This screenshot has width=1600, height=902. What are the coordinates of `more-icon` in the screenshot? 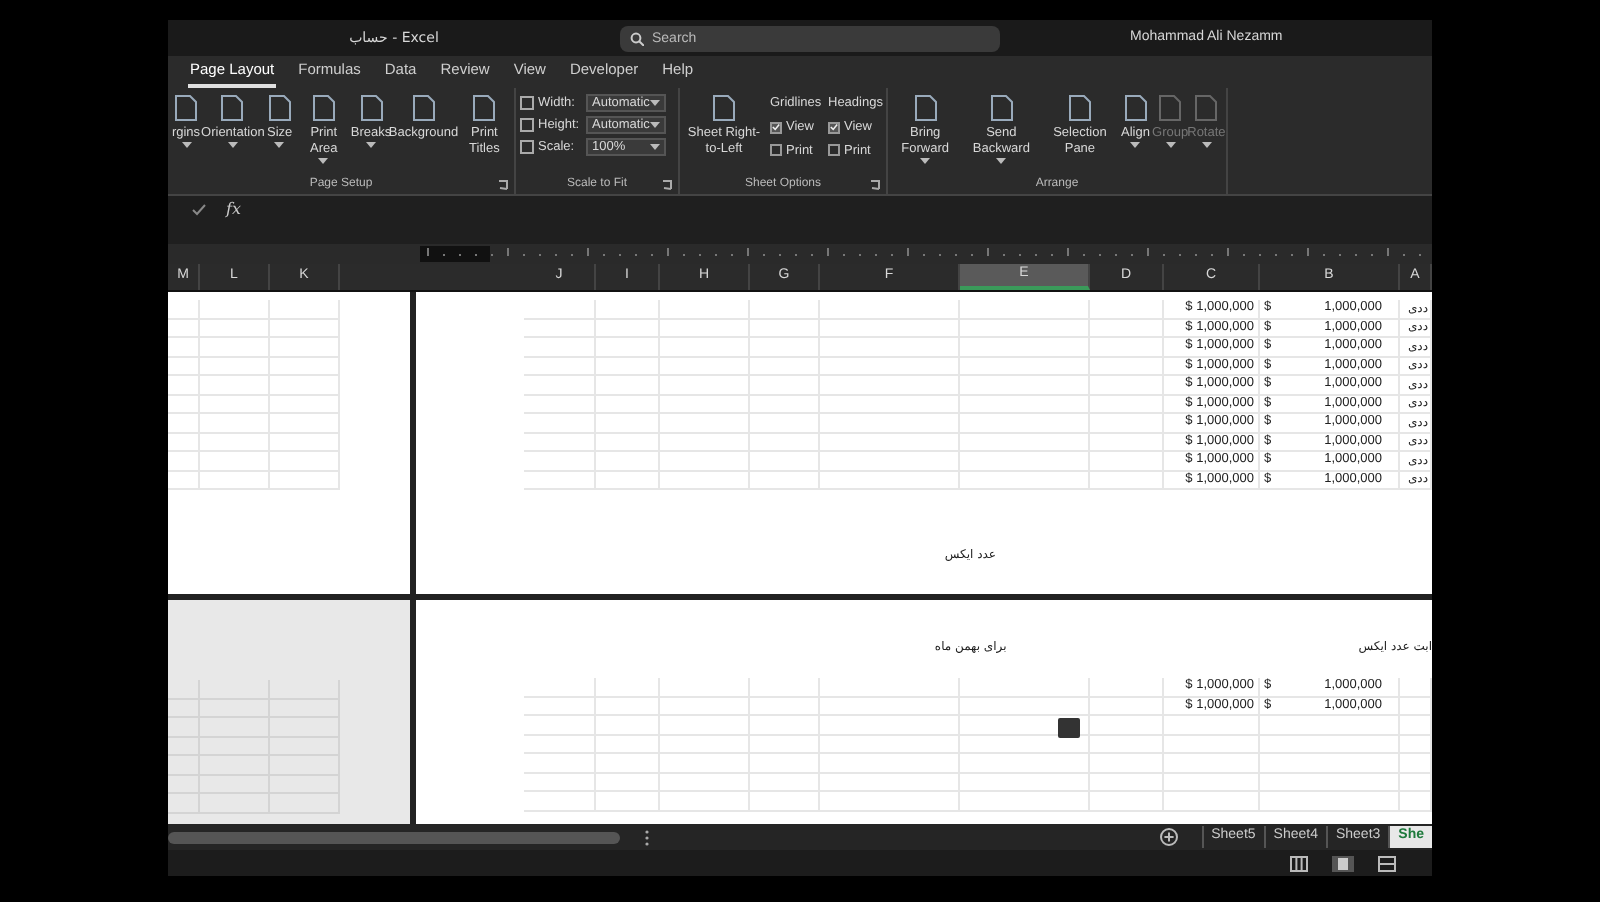 It's located at (647, 837).